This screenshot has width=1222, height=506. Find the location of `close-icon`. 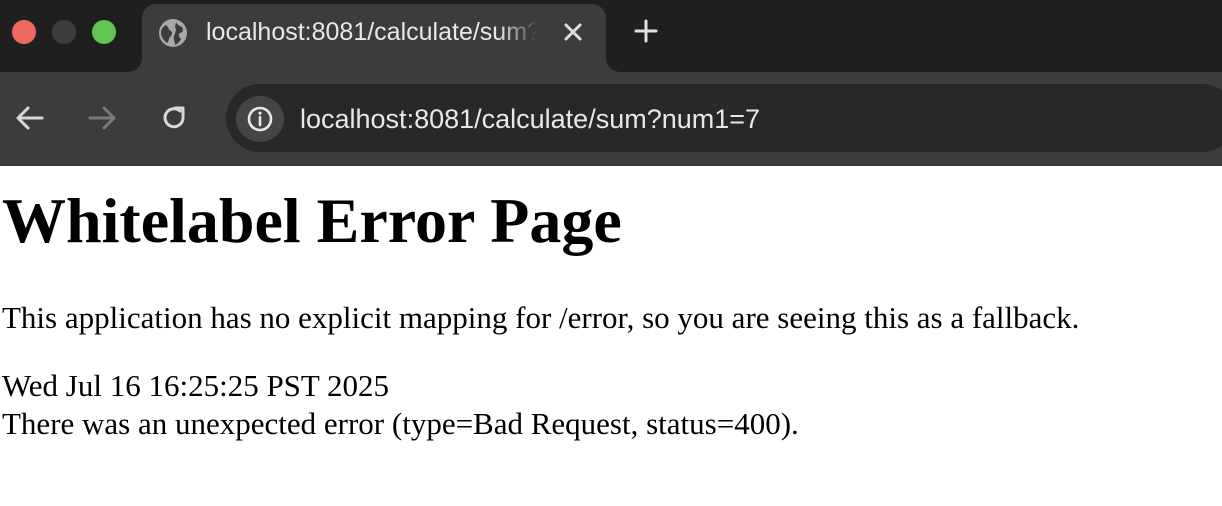

close-icon is located at coordinates (573, 32).